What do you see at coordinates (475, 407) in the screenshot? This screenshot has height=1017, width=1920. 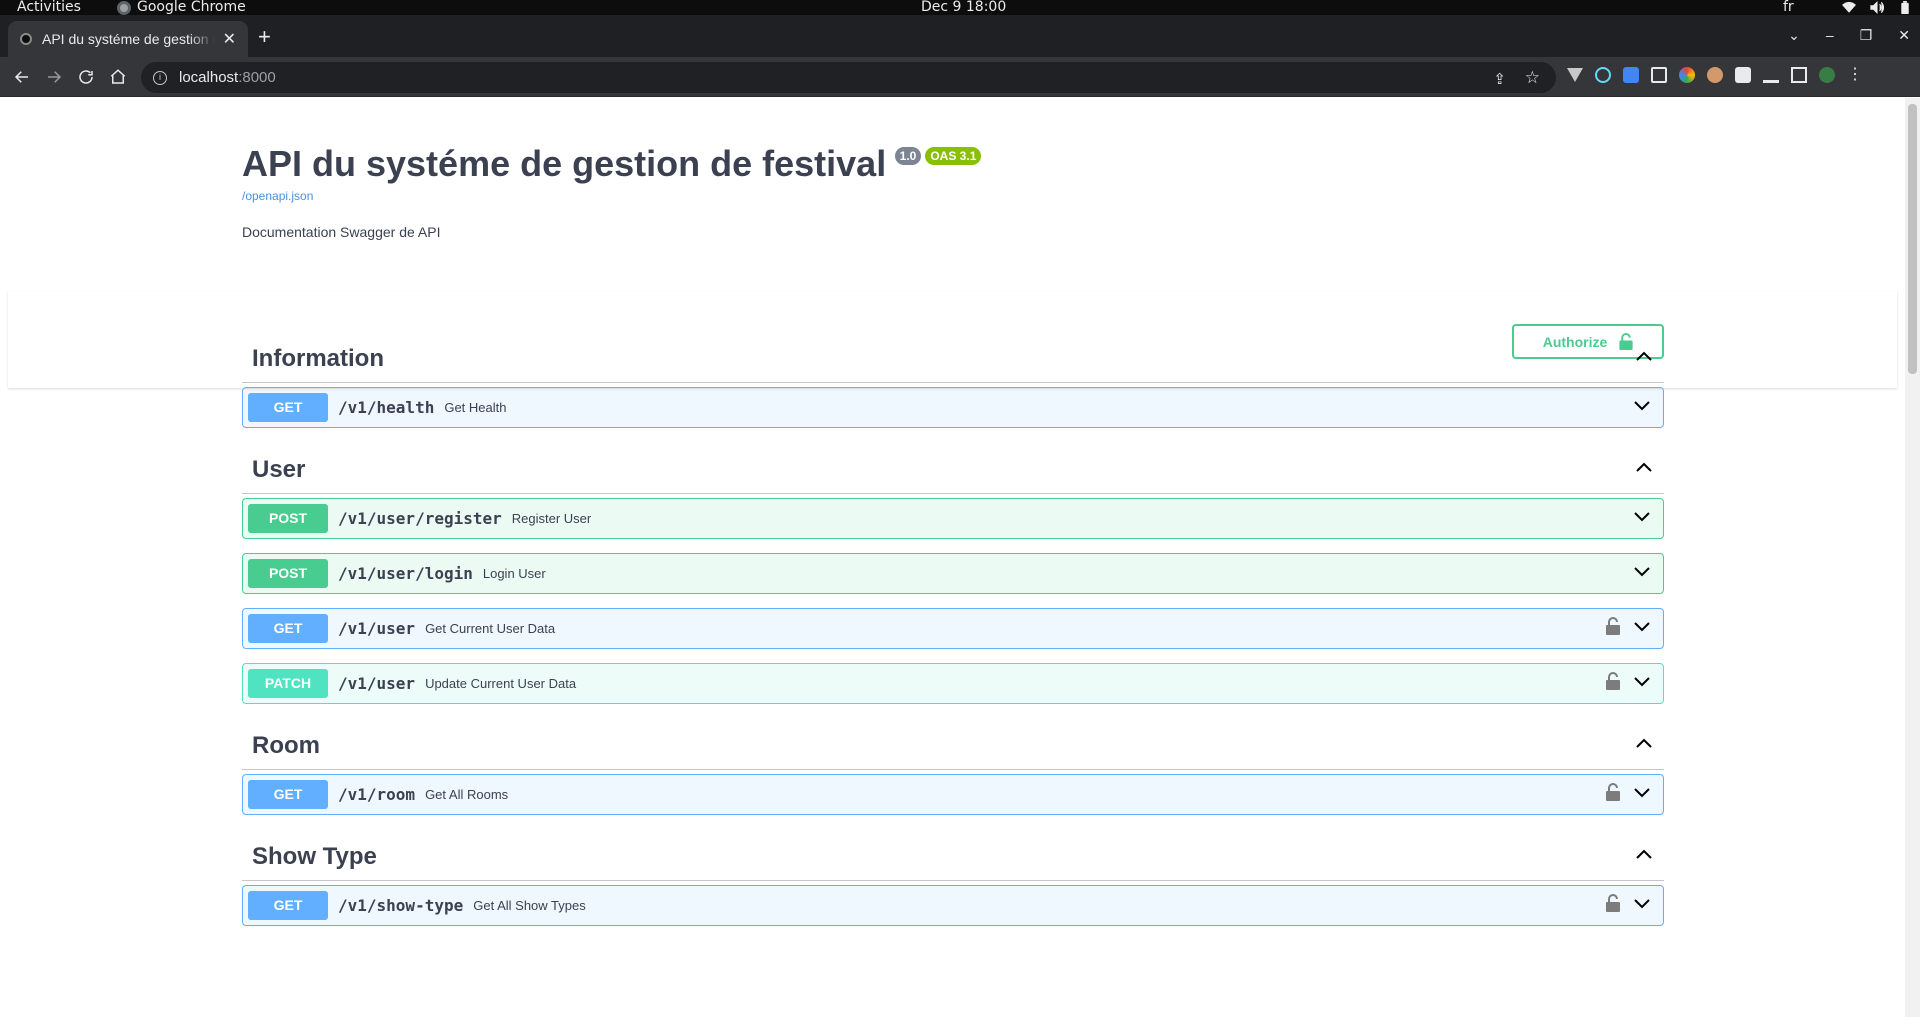 I see `operation-summary: Get Health` at bounding box center [475, 407].